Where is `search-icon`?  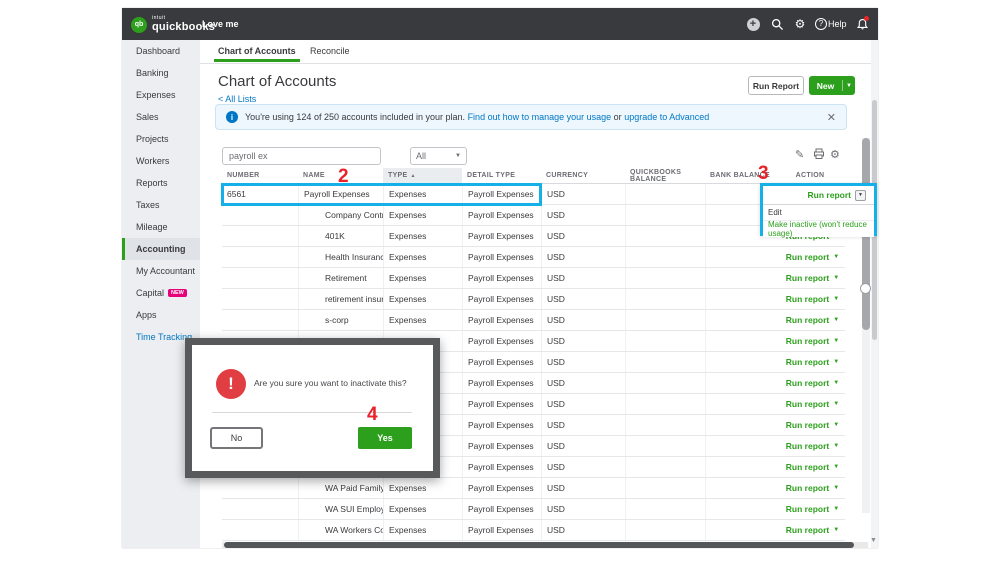 search-icon is located at coordinates (777, 24).